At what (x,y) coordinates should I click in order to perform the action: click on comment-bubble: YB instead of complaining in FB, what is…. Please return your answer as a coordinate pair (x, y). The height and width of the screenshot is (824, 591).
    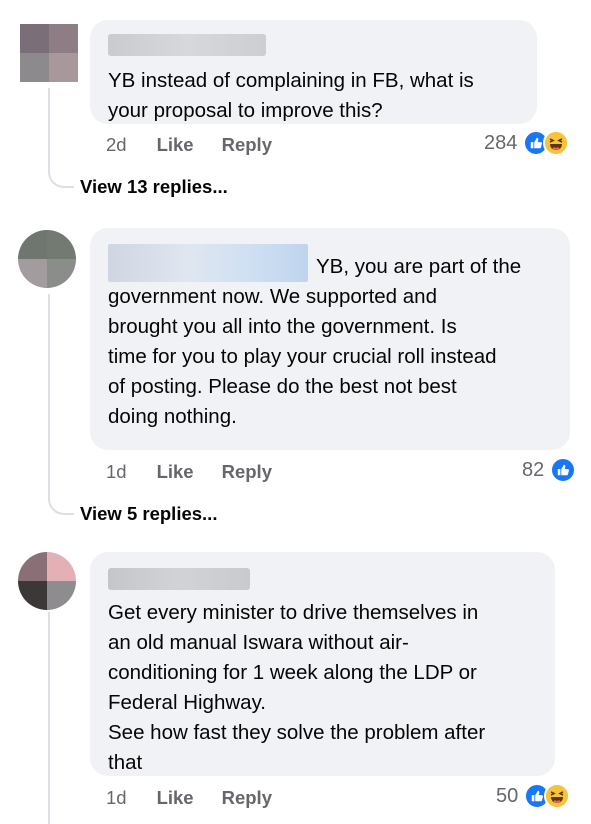
    Looking at the image, I should click on (313, 72).